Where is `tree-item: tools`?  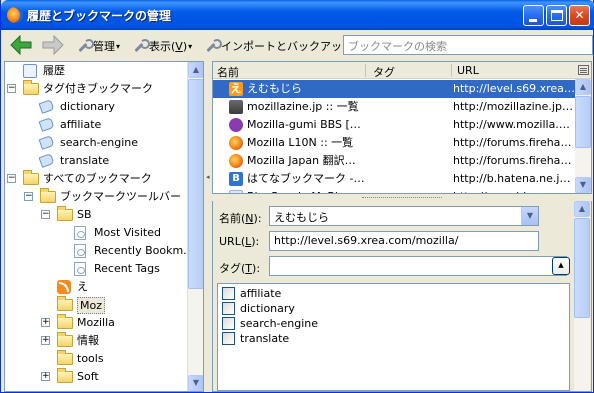
tree-item: tools is located at coordinates (96, 359).